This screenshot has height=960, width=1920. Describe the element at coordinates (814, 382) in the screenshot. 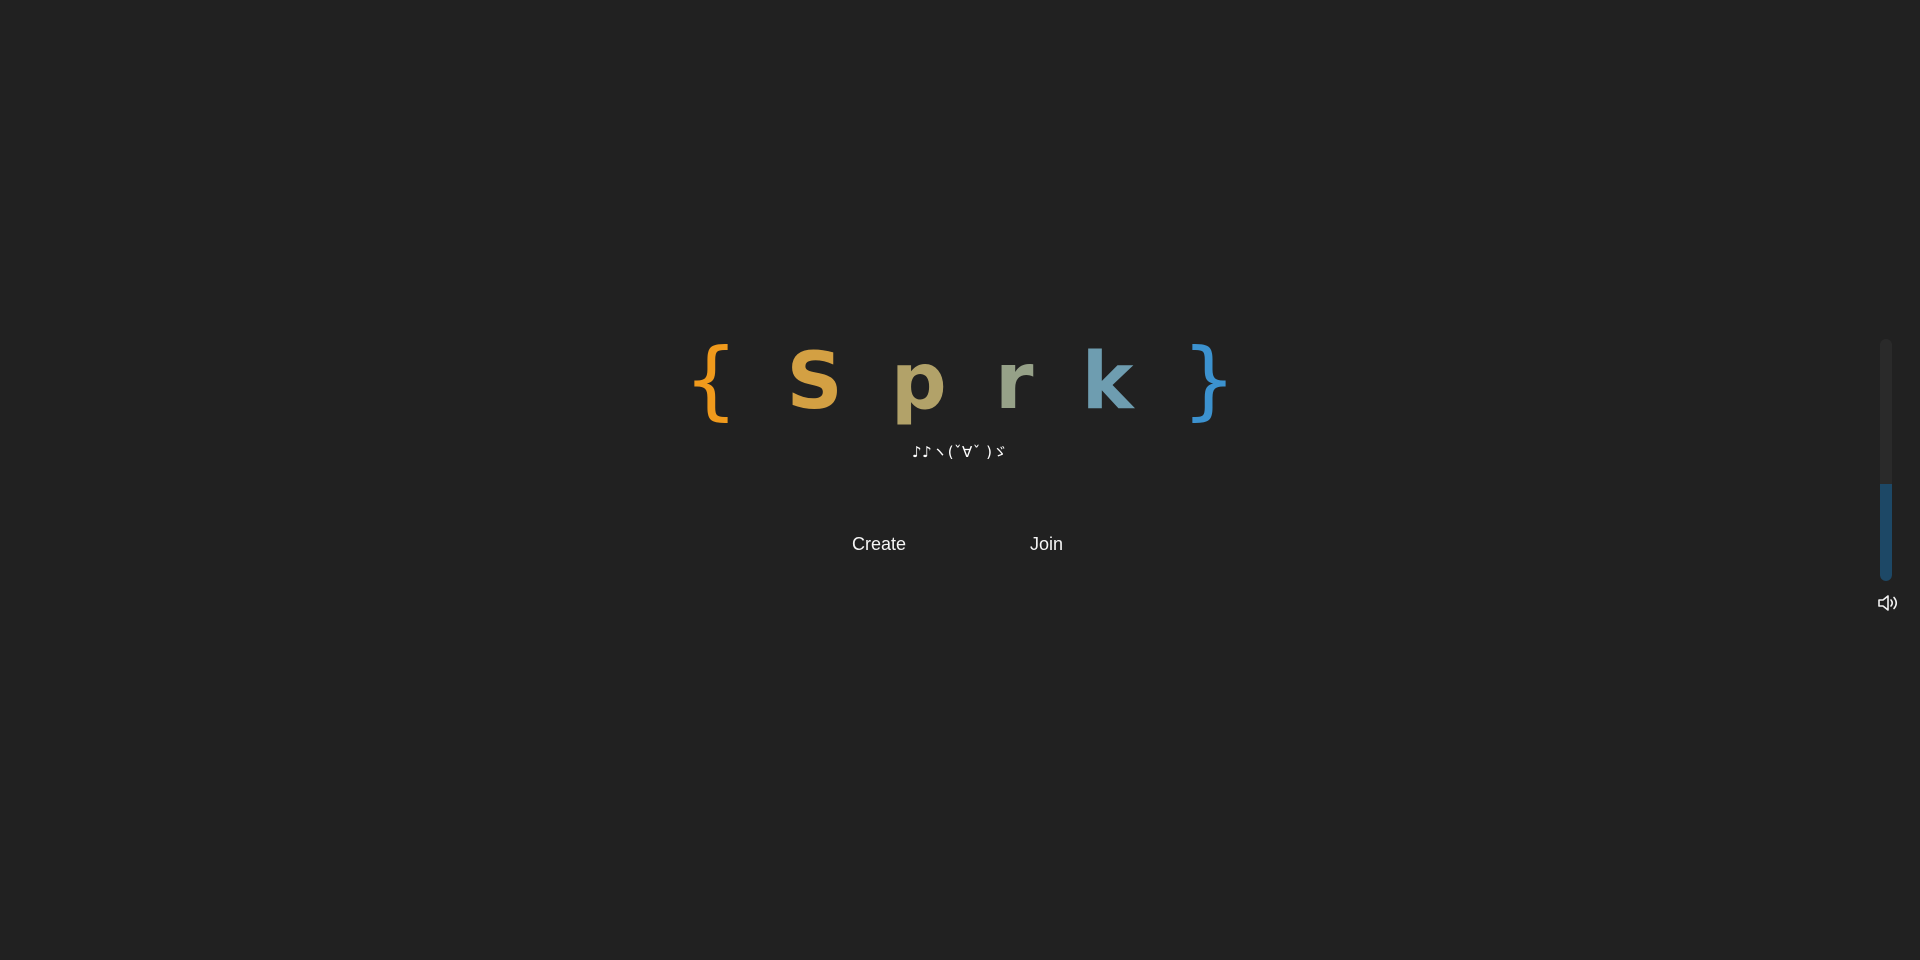

I see `brand-letter-s: S` at that location.